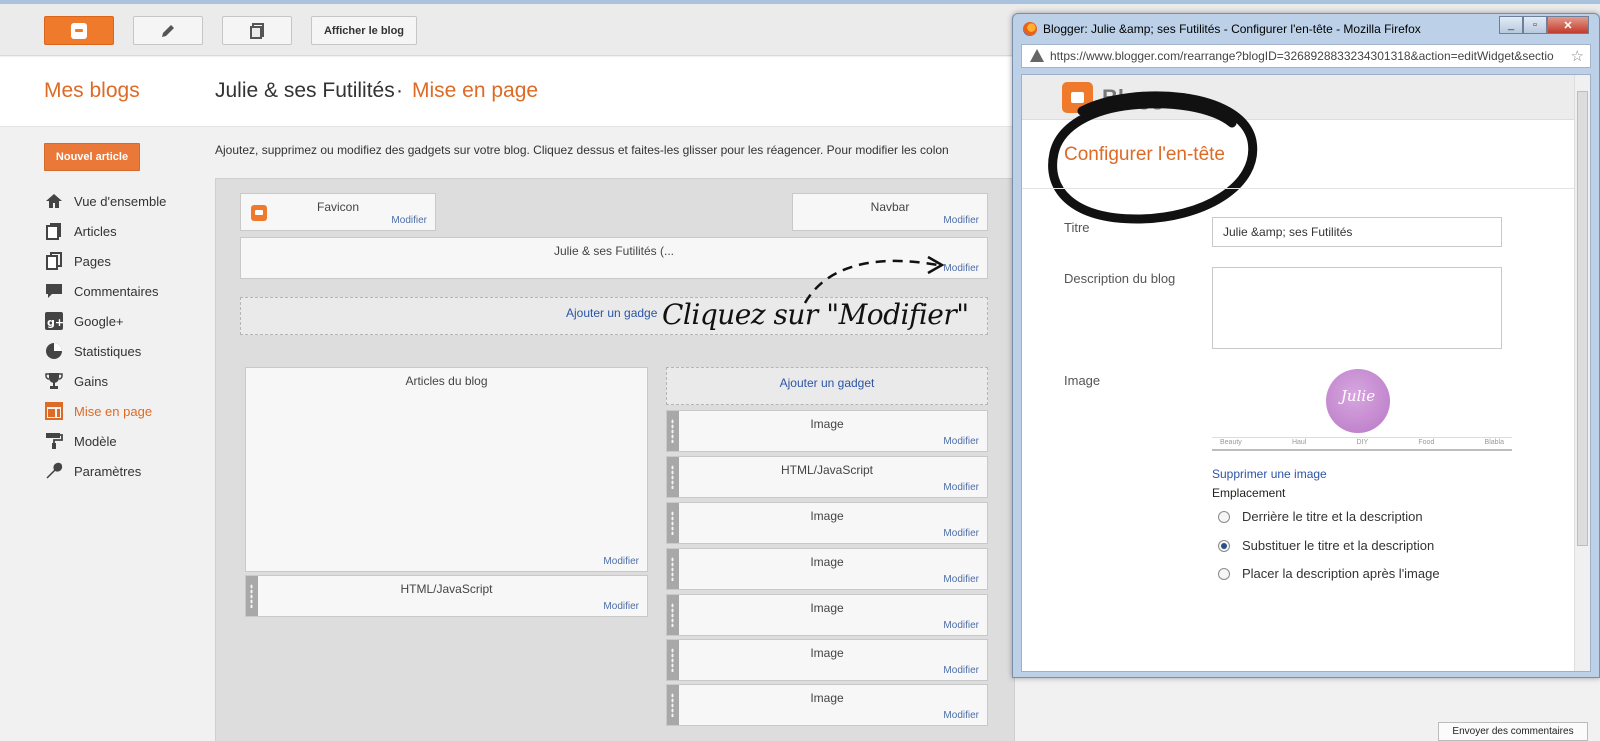  I want to click on widget-navbar: Navbar Modifier, so click(890, 212).